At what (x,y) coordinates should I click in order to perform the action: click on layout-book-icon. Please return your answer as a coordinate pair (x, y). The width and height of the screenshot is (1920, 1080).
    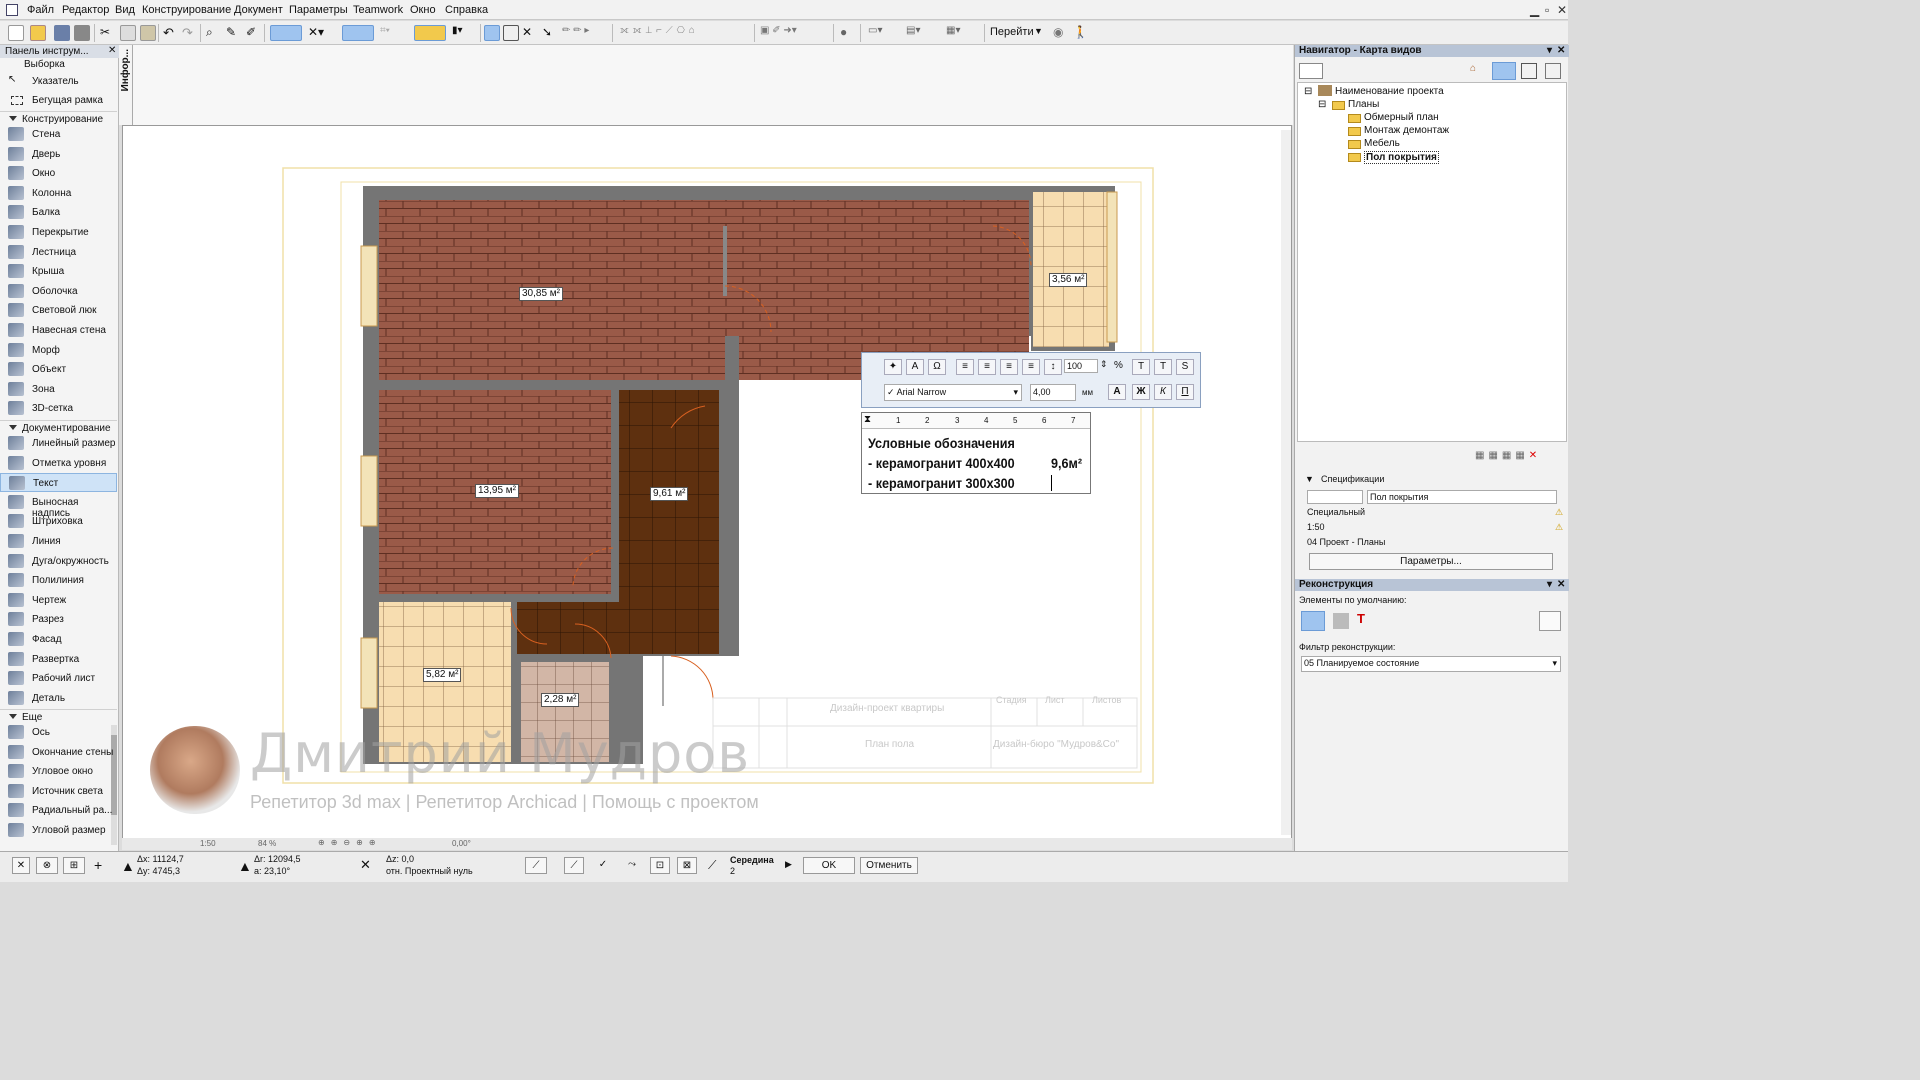
    Looking at the image, I should click on (1529, 71).